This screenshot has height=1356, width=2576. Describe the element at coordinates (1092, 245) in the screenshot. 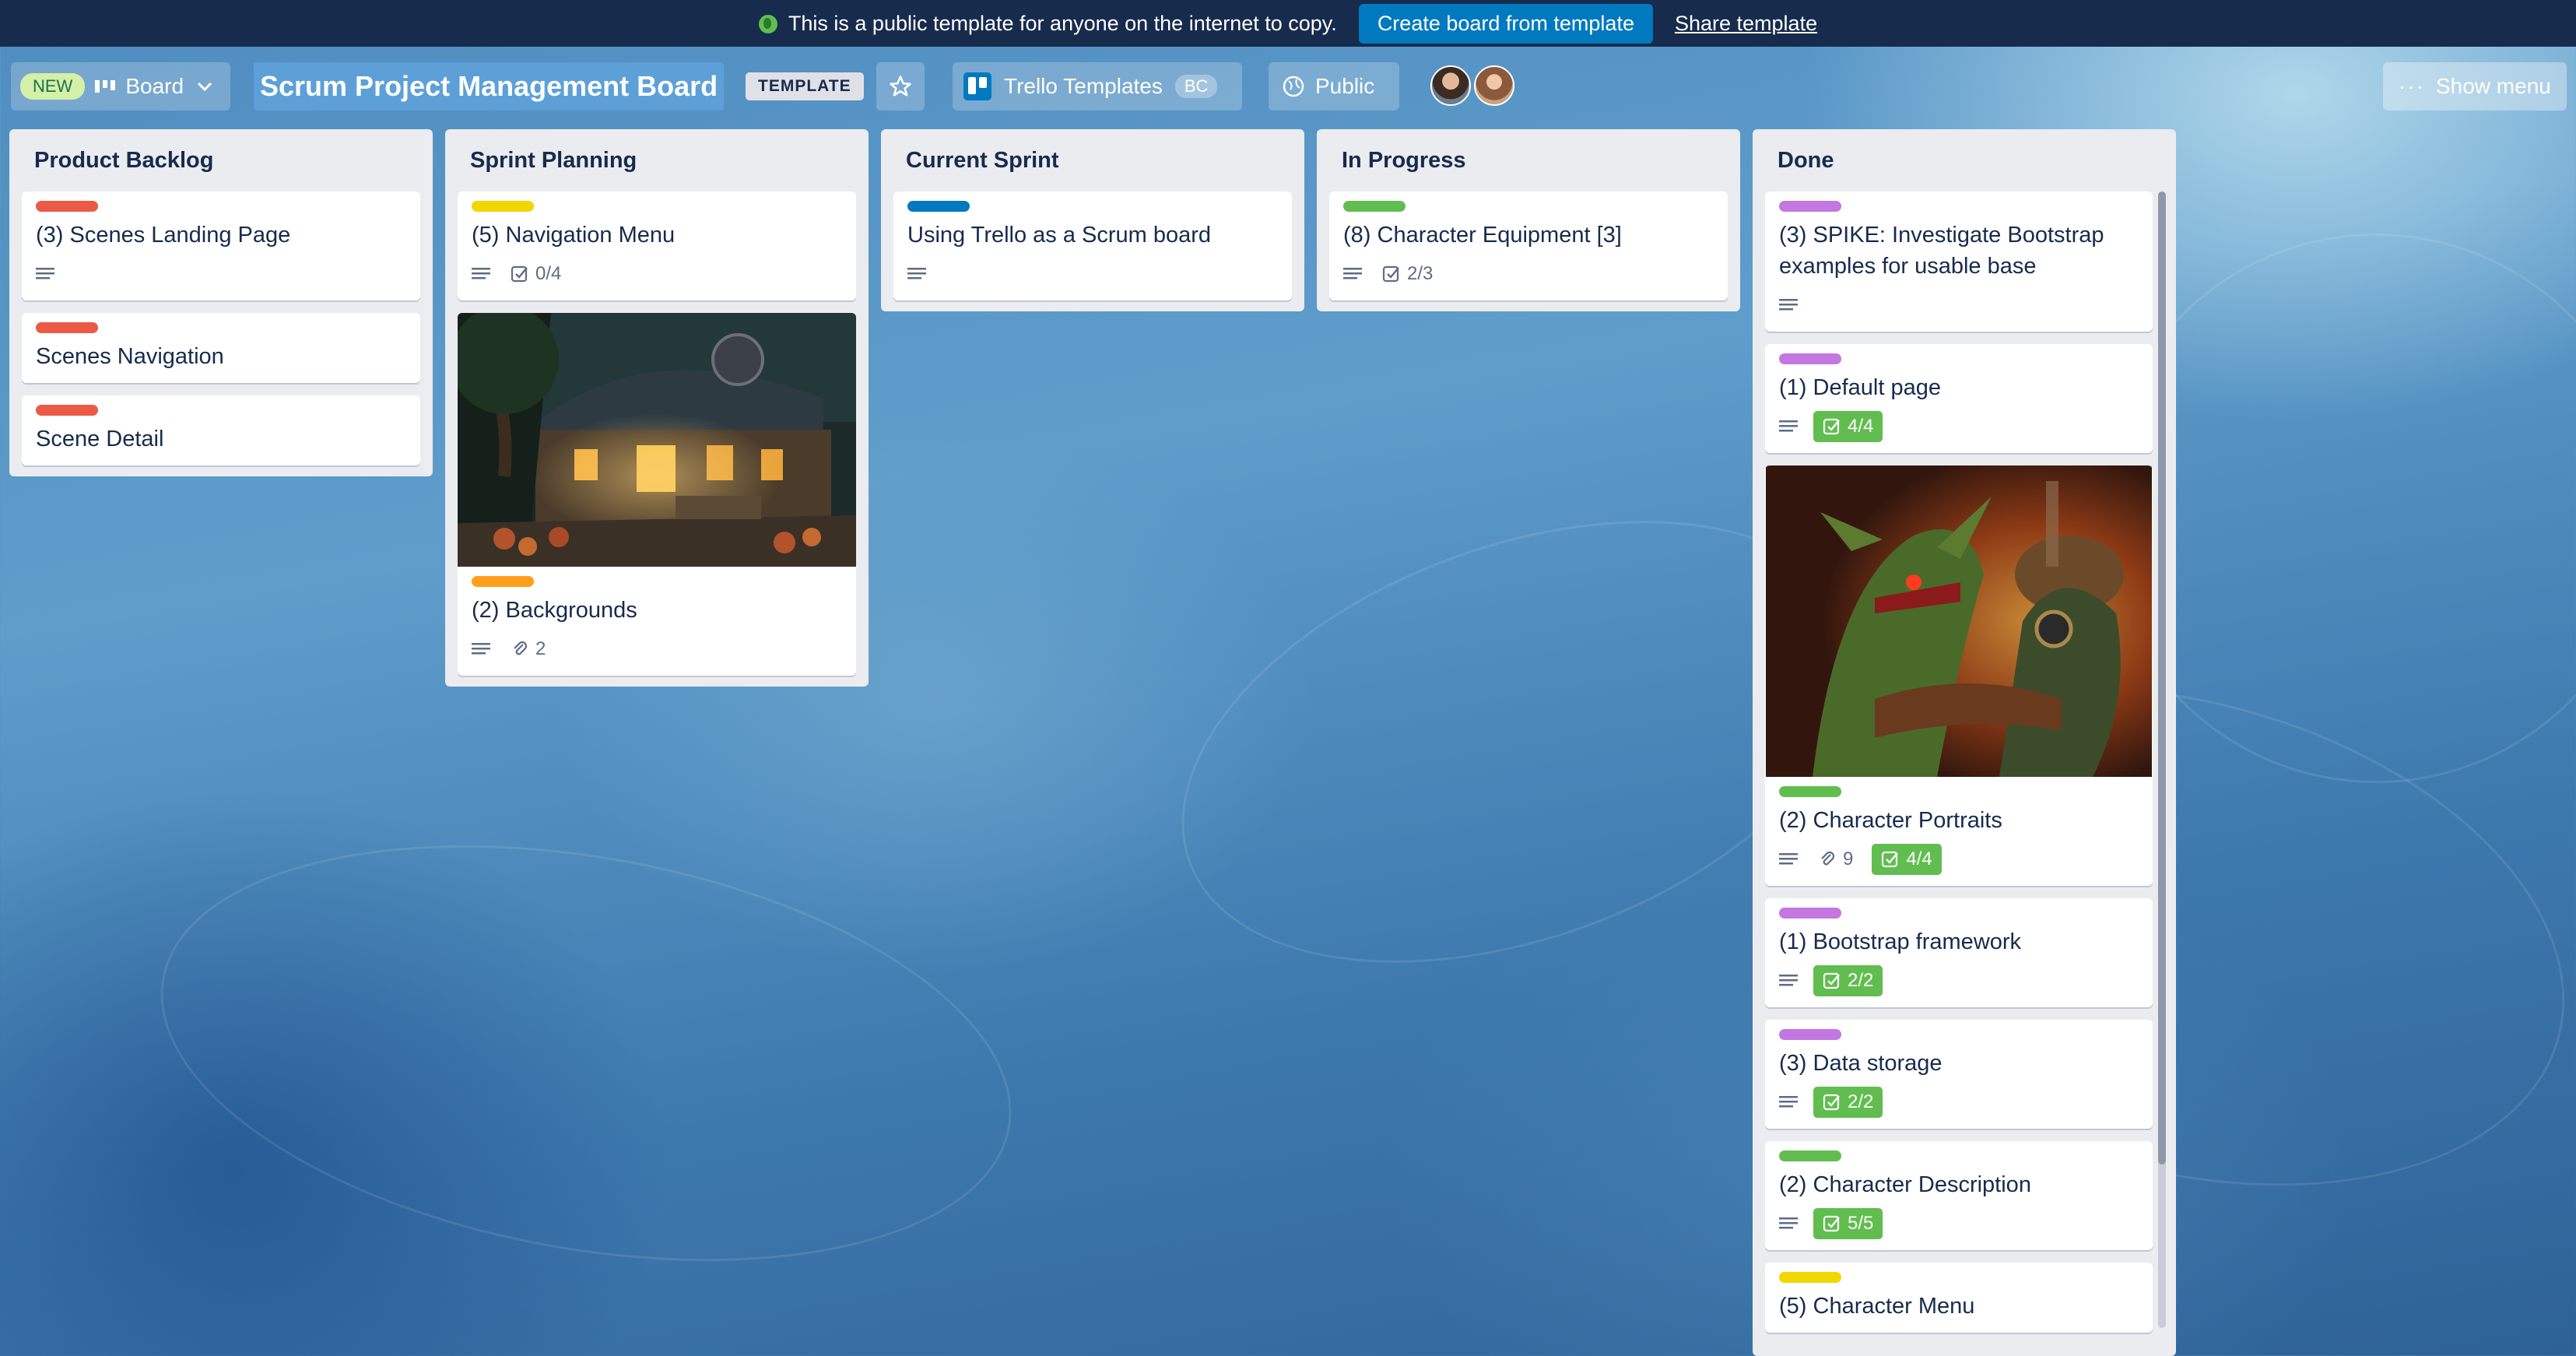

I see `card: Using Trello as a Scrum board` at that location.